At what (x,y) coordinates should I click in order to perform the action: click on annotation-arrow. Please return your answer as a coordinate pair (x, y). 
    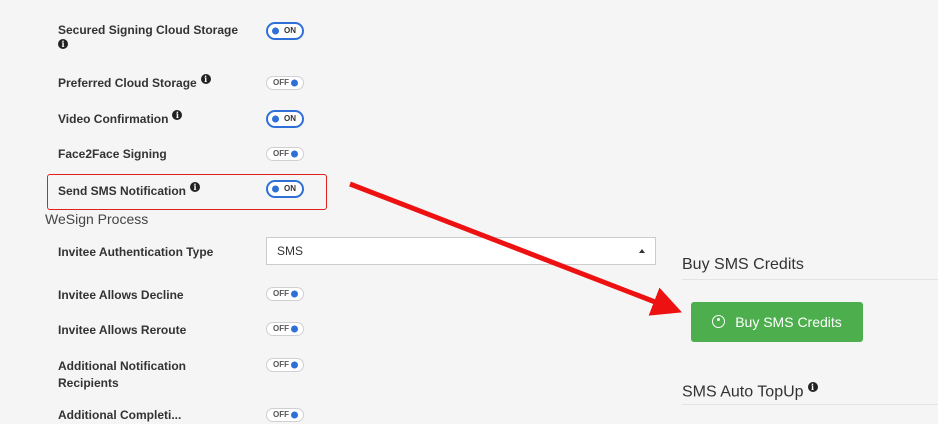
    Looking at the image, I should click on (515, 248).